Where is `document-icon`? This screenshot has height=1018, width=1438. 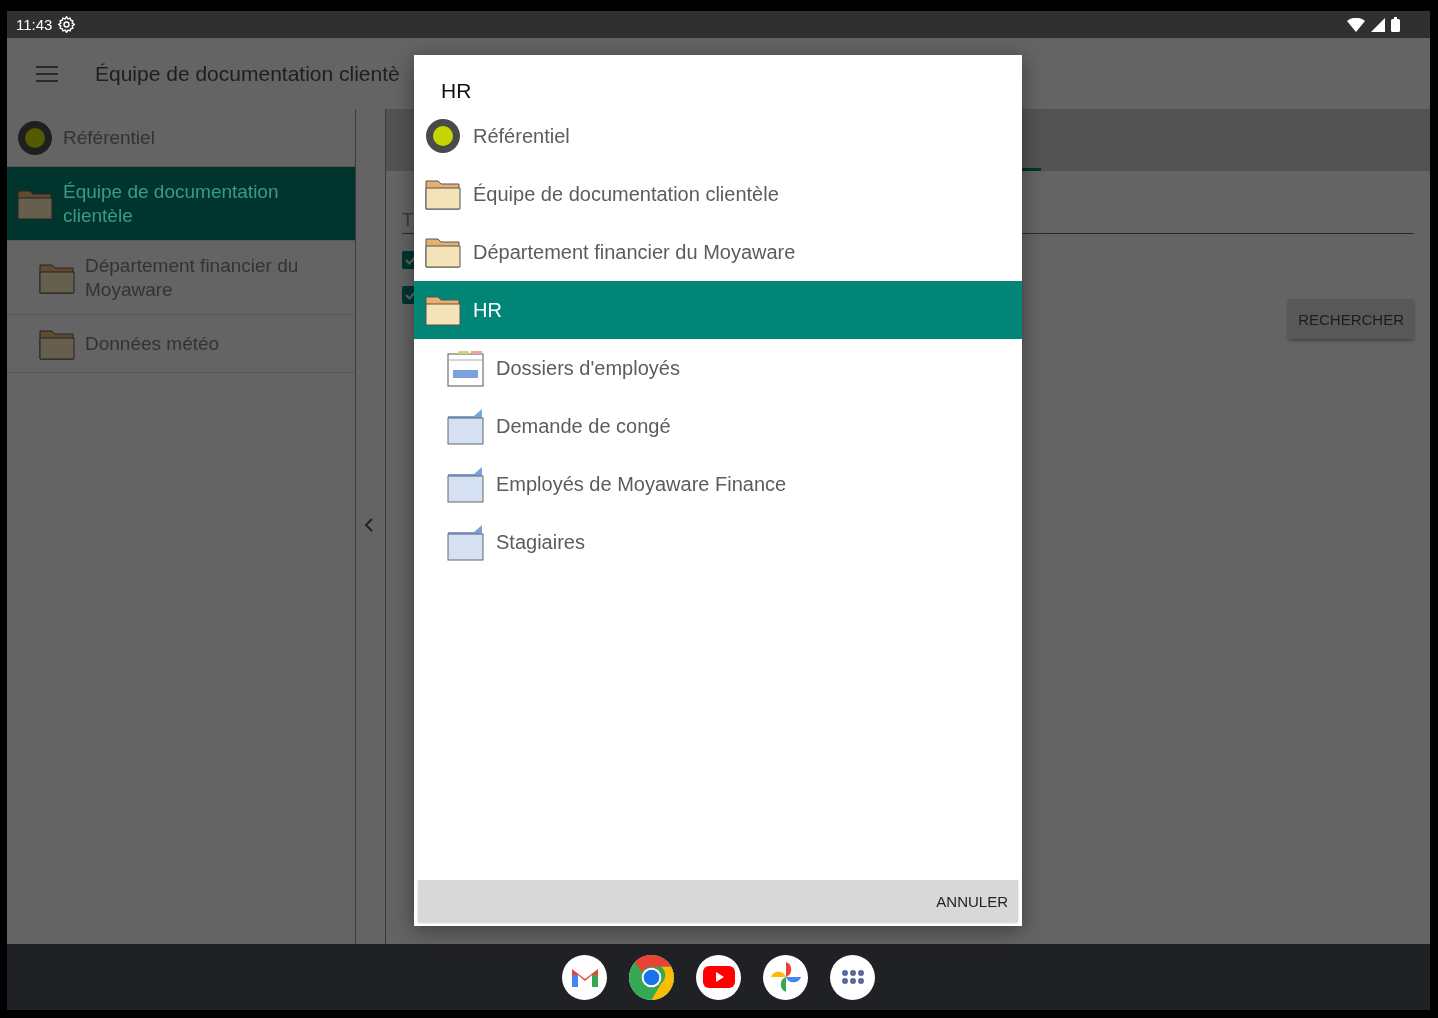
document-icon is located at coordinates (465, 368).